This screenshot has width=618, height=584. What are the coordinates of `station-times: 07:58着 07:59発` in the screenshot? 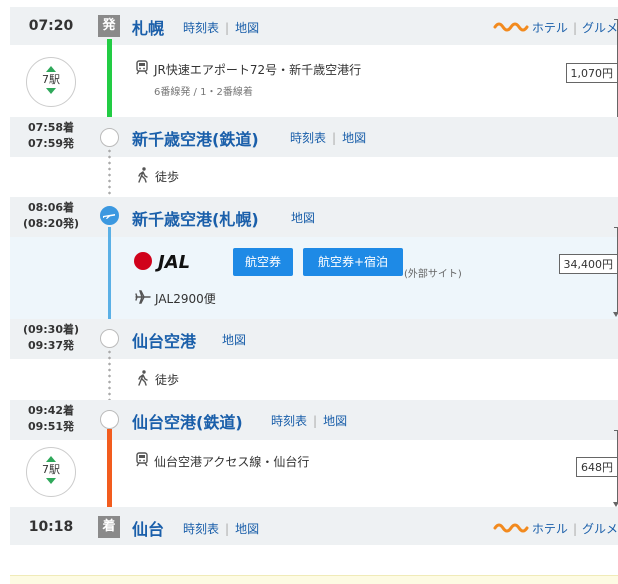 It's located at (51, 136).